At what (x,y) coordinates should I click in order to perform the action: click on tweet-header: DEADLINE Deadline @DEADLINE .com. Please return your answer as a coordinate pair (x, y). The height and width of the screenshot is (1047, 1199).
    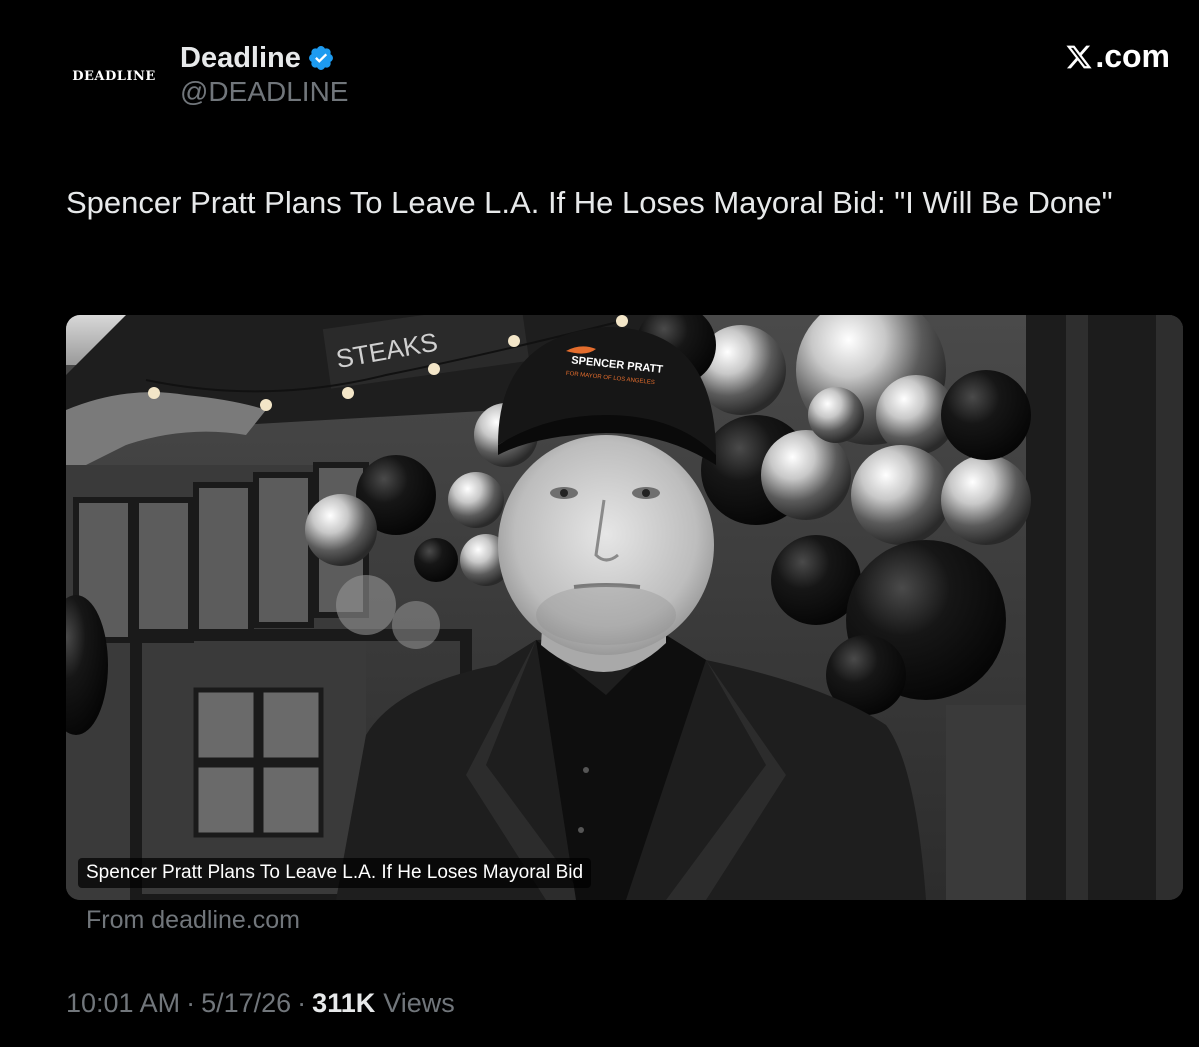
    Looking at the image, I should click on (615, 76).